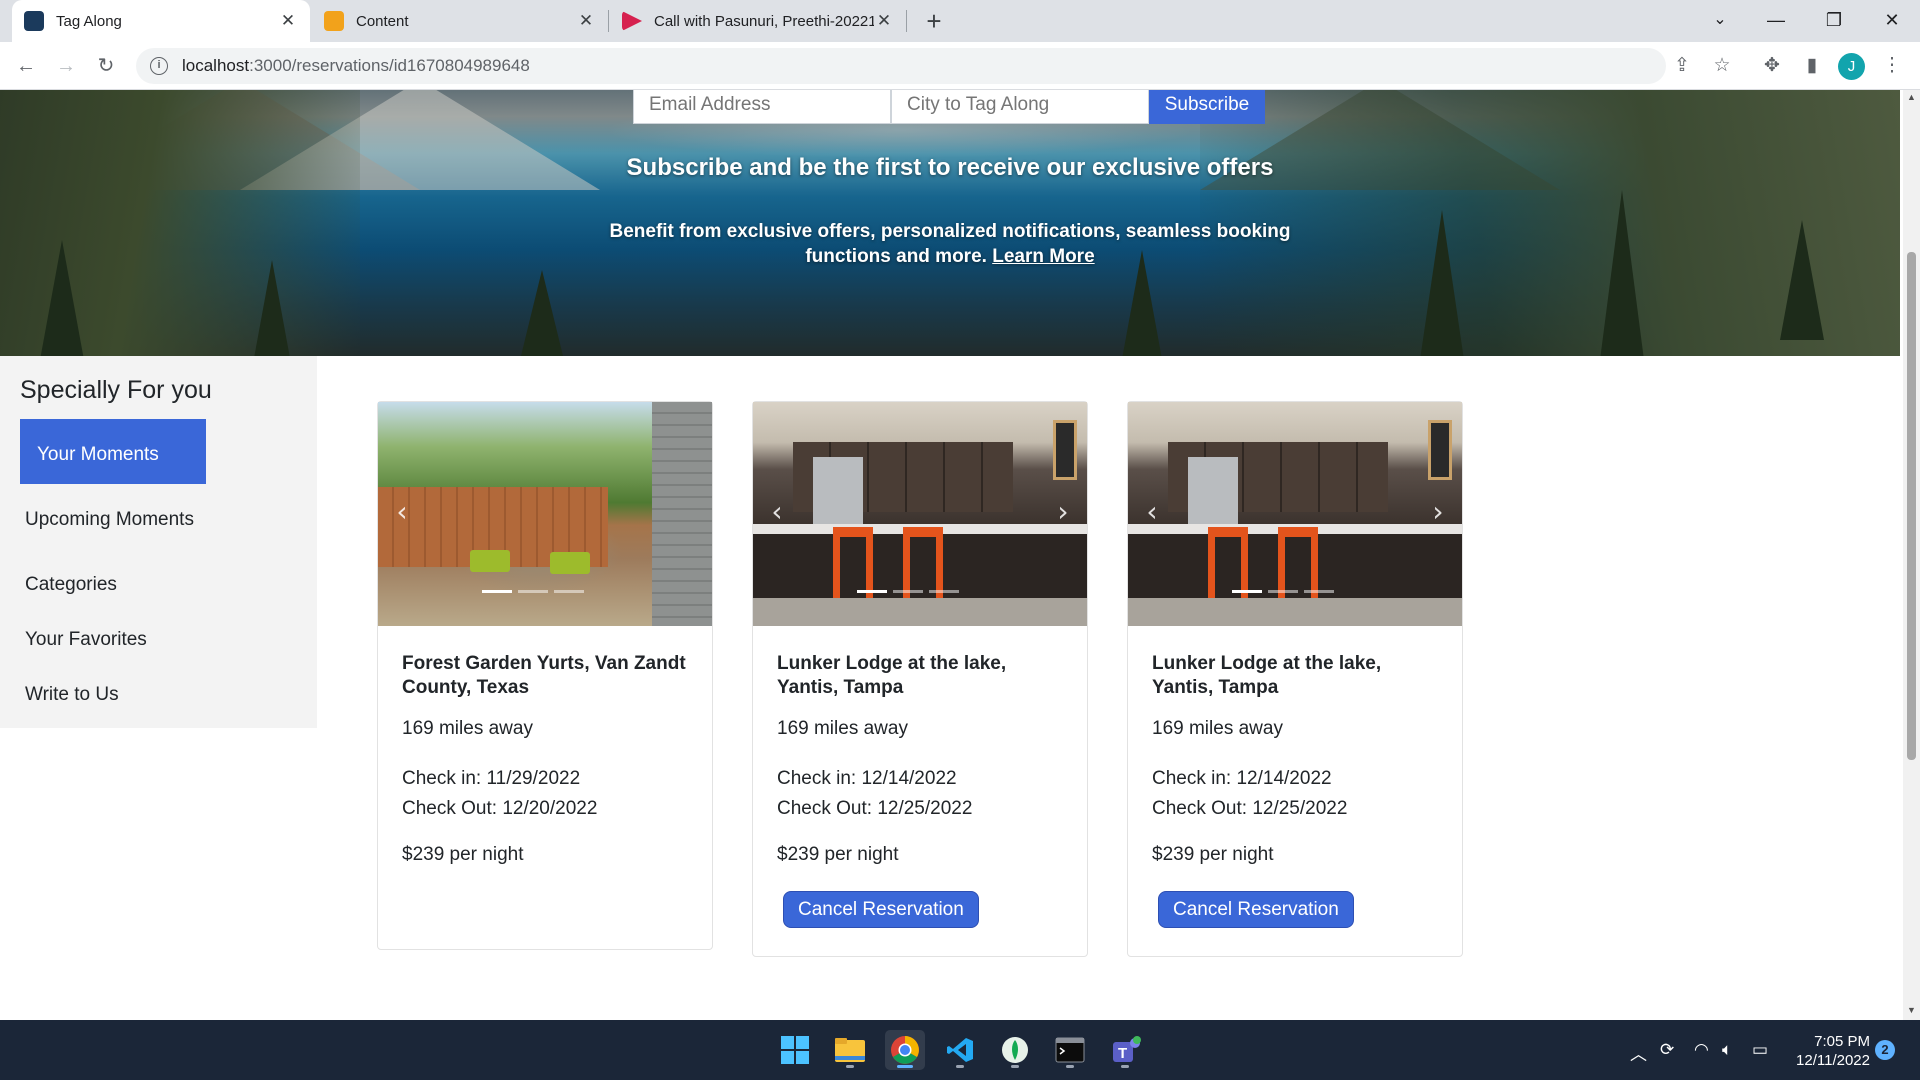 The image size is (1920, 1080). I want to click on sidebar-item-write-to-us: Write to Us, so click(72, 695).